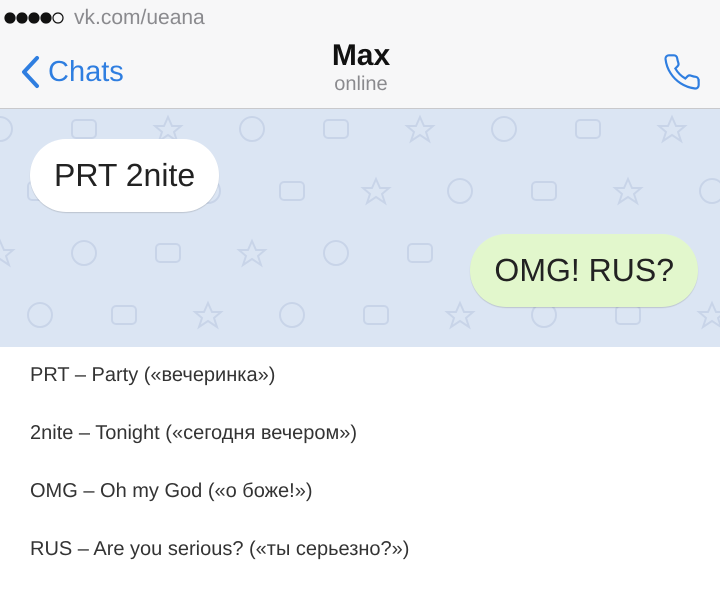 This screenshot has height=600, width=720. Describe the element at coordinates (361, 84) in the screenshot. I see `status-text: online` at that location.